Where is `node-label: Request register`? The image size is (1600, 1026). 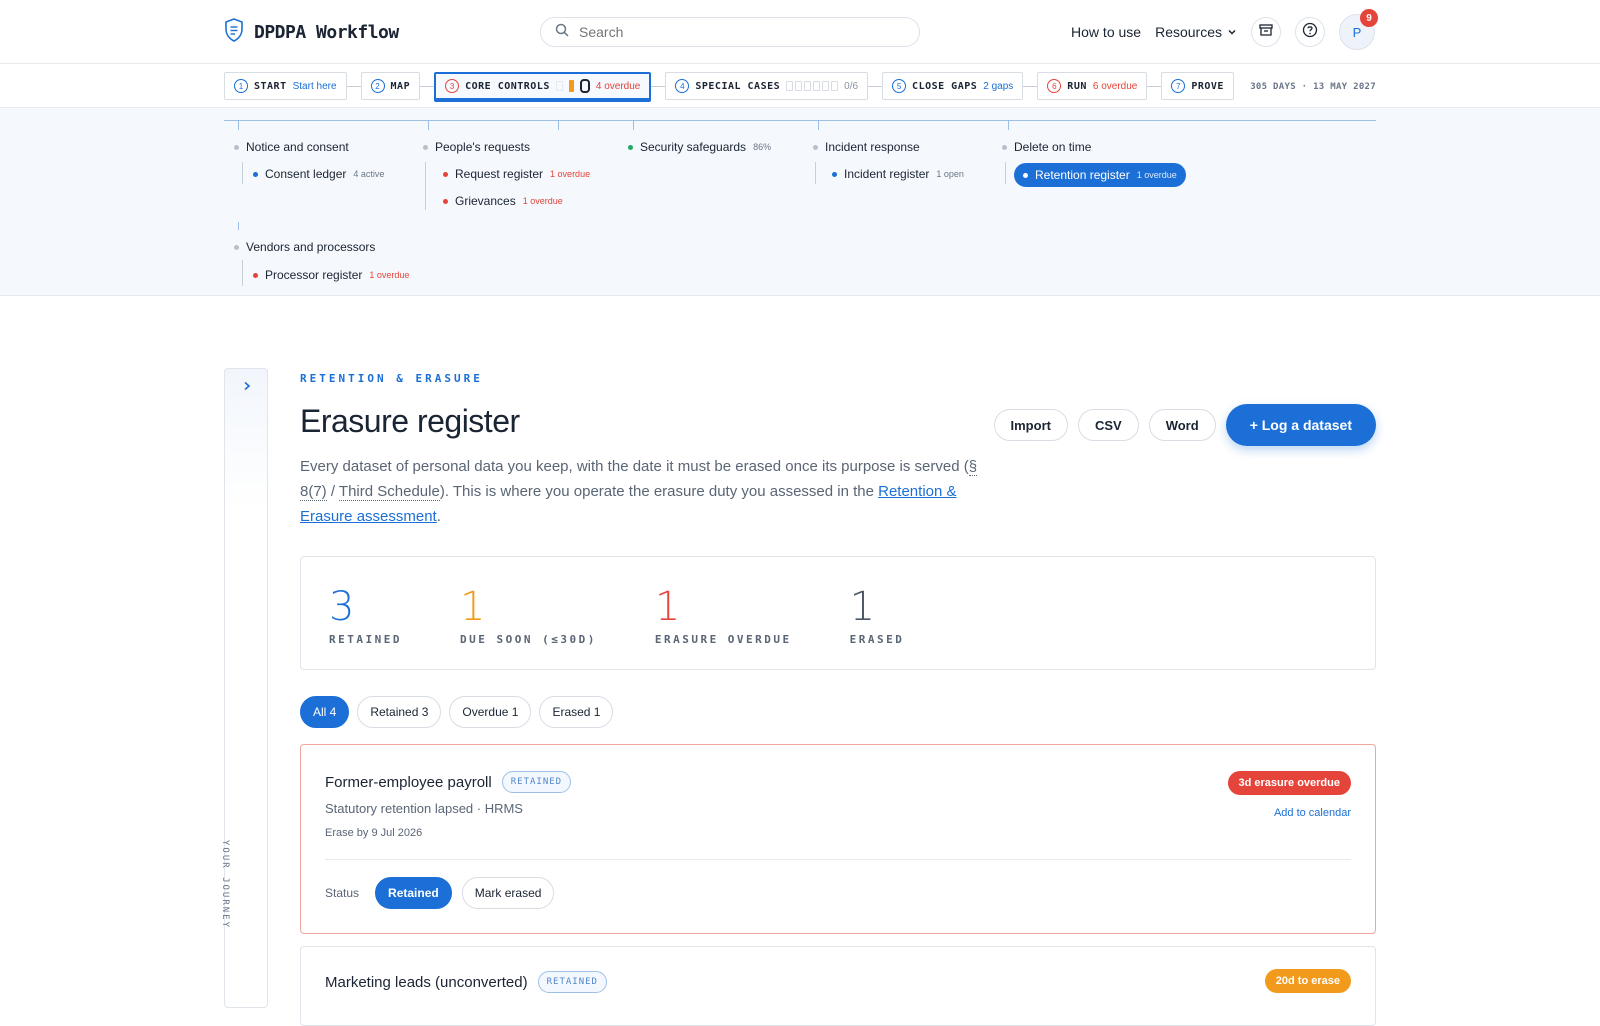
node-label: Request register is located at coordinates (499, 174).